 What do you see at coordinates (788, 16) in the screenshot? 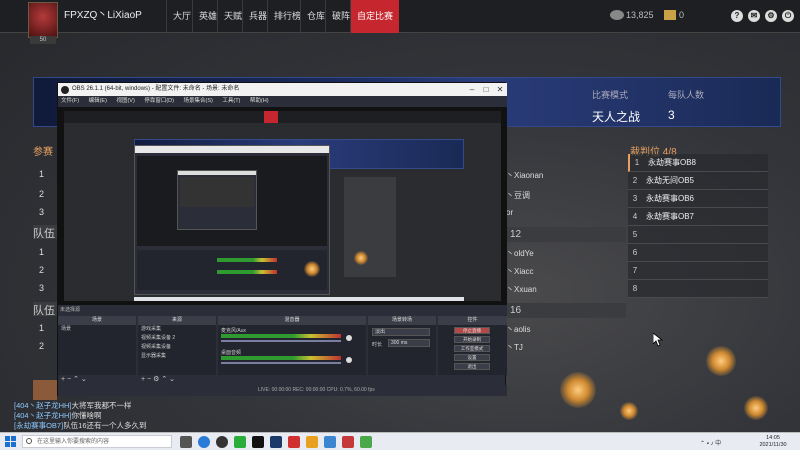
I see `power-icon: ⏻` at bounding box center [788, 16].